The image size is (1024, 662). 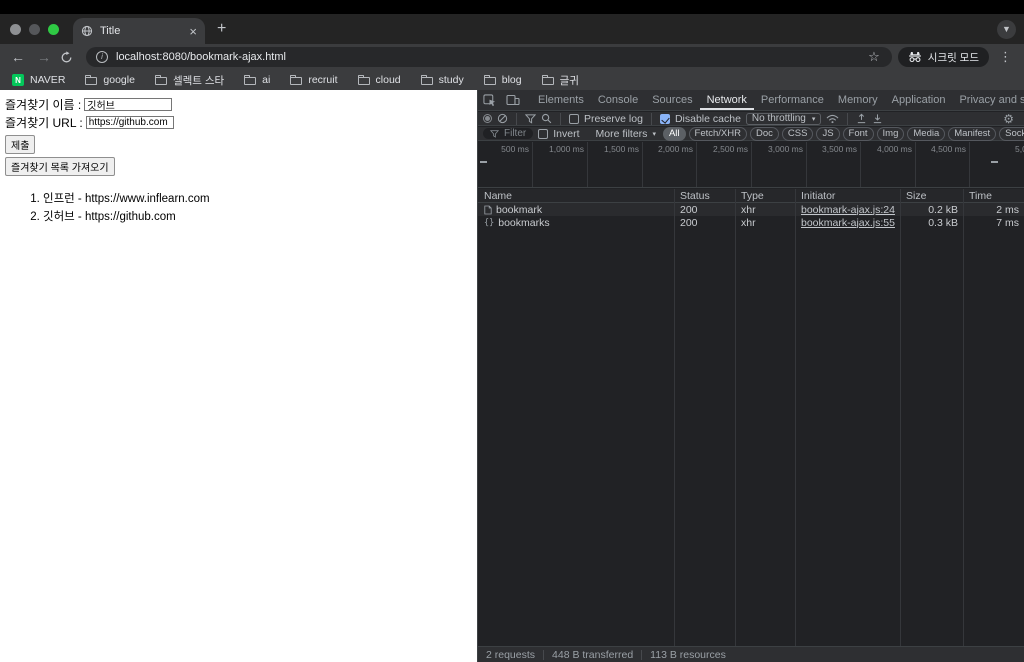 I want to click on bookmark-folder-study: study, so click(x=442, y=80).